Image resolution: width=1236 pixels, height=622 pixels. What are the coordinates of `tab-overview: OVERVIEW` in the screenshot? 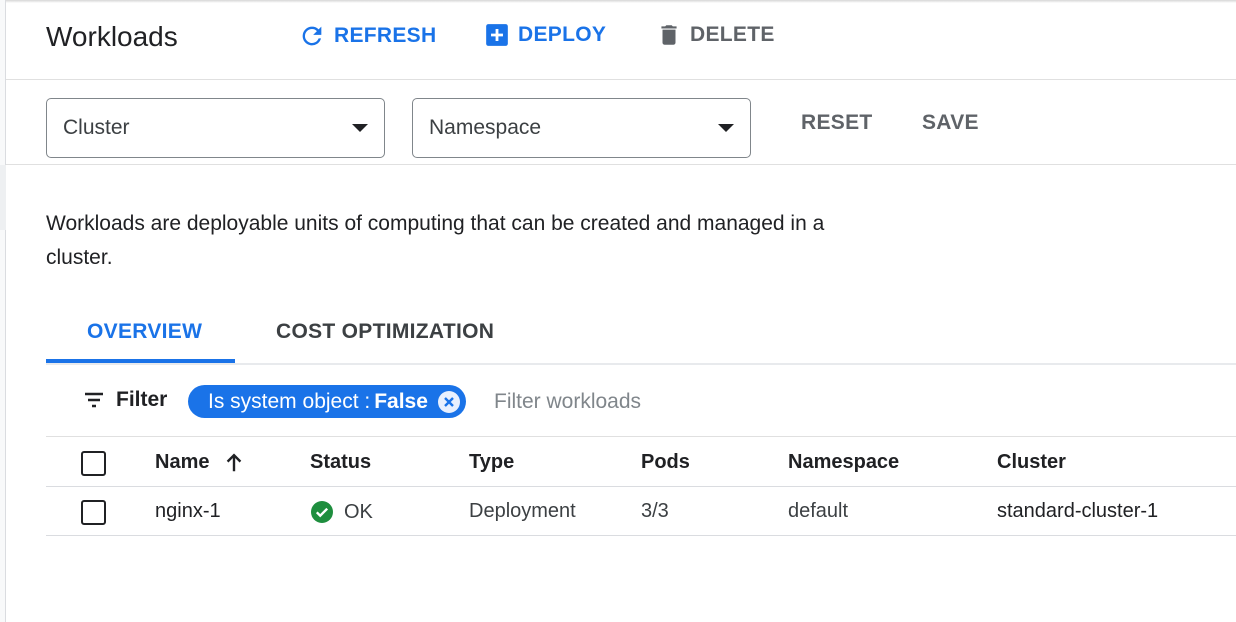 It's located at (144, 332).